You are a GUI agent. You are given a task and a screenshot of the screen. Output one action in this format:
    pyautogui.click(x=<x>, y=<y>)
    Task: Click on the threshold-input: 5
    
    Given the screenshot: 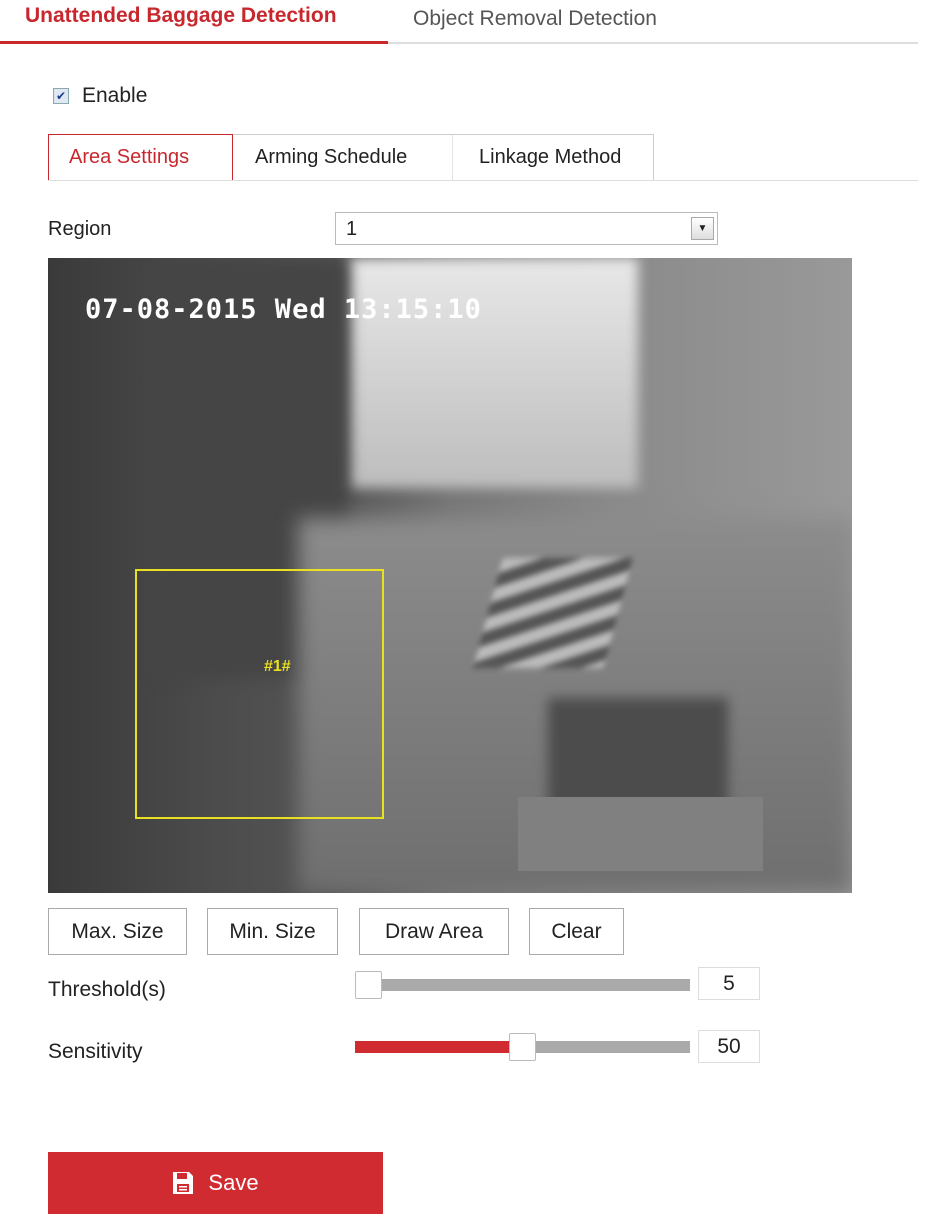 What is the action you would take?
    pyautogui.click(x=729, y=983)
    